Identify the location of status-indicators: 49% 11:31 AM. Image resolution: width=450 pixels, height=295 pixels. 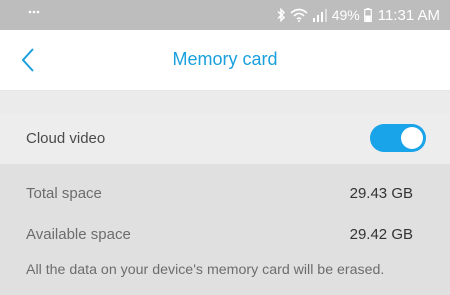
(358, 15).